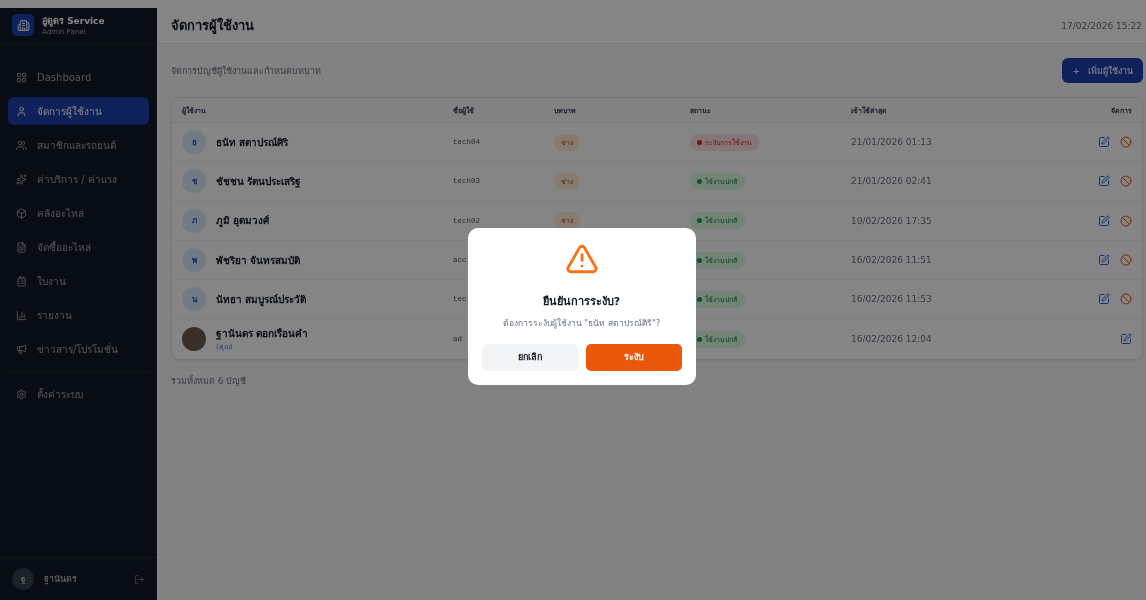 Image resolution: width=1146 pixels, height=600 pixels. Describe the element at coordinates (252, 142) in the screenshot. I see `user-name: ธนัท สตาปรณ์ศิริ` at that location.